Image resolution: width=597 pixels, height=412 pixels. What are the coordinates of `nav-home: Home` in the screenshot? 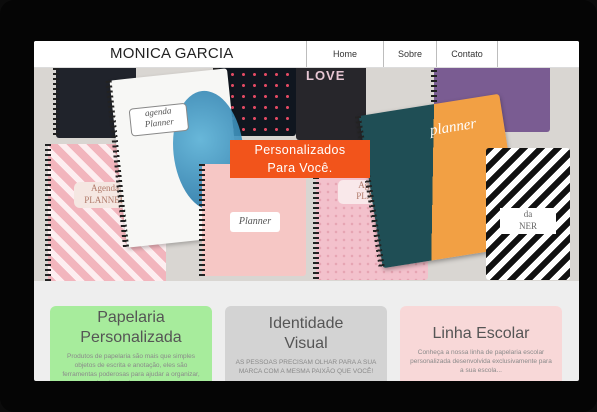 It's located at (344, 54).